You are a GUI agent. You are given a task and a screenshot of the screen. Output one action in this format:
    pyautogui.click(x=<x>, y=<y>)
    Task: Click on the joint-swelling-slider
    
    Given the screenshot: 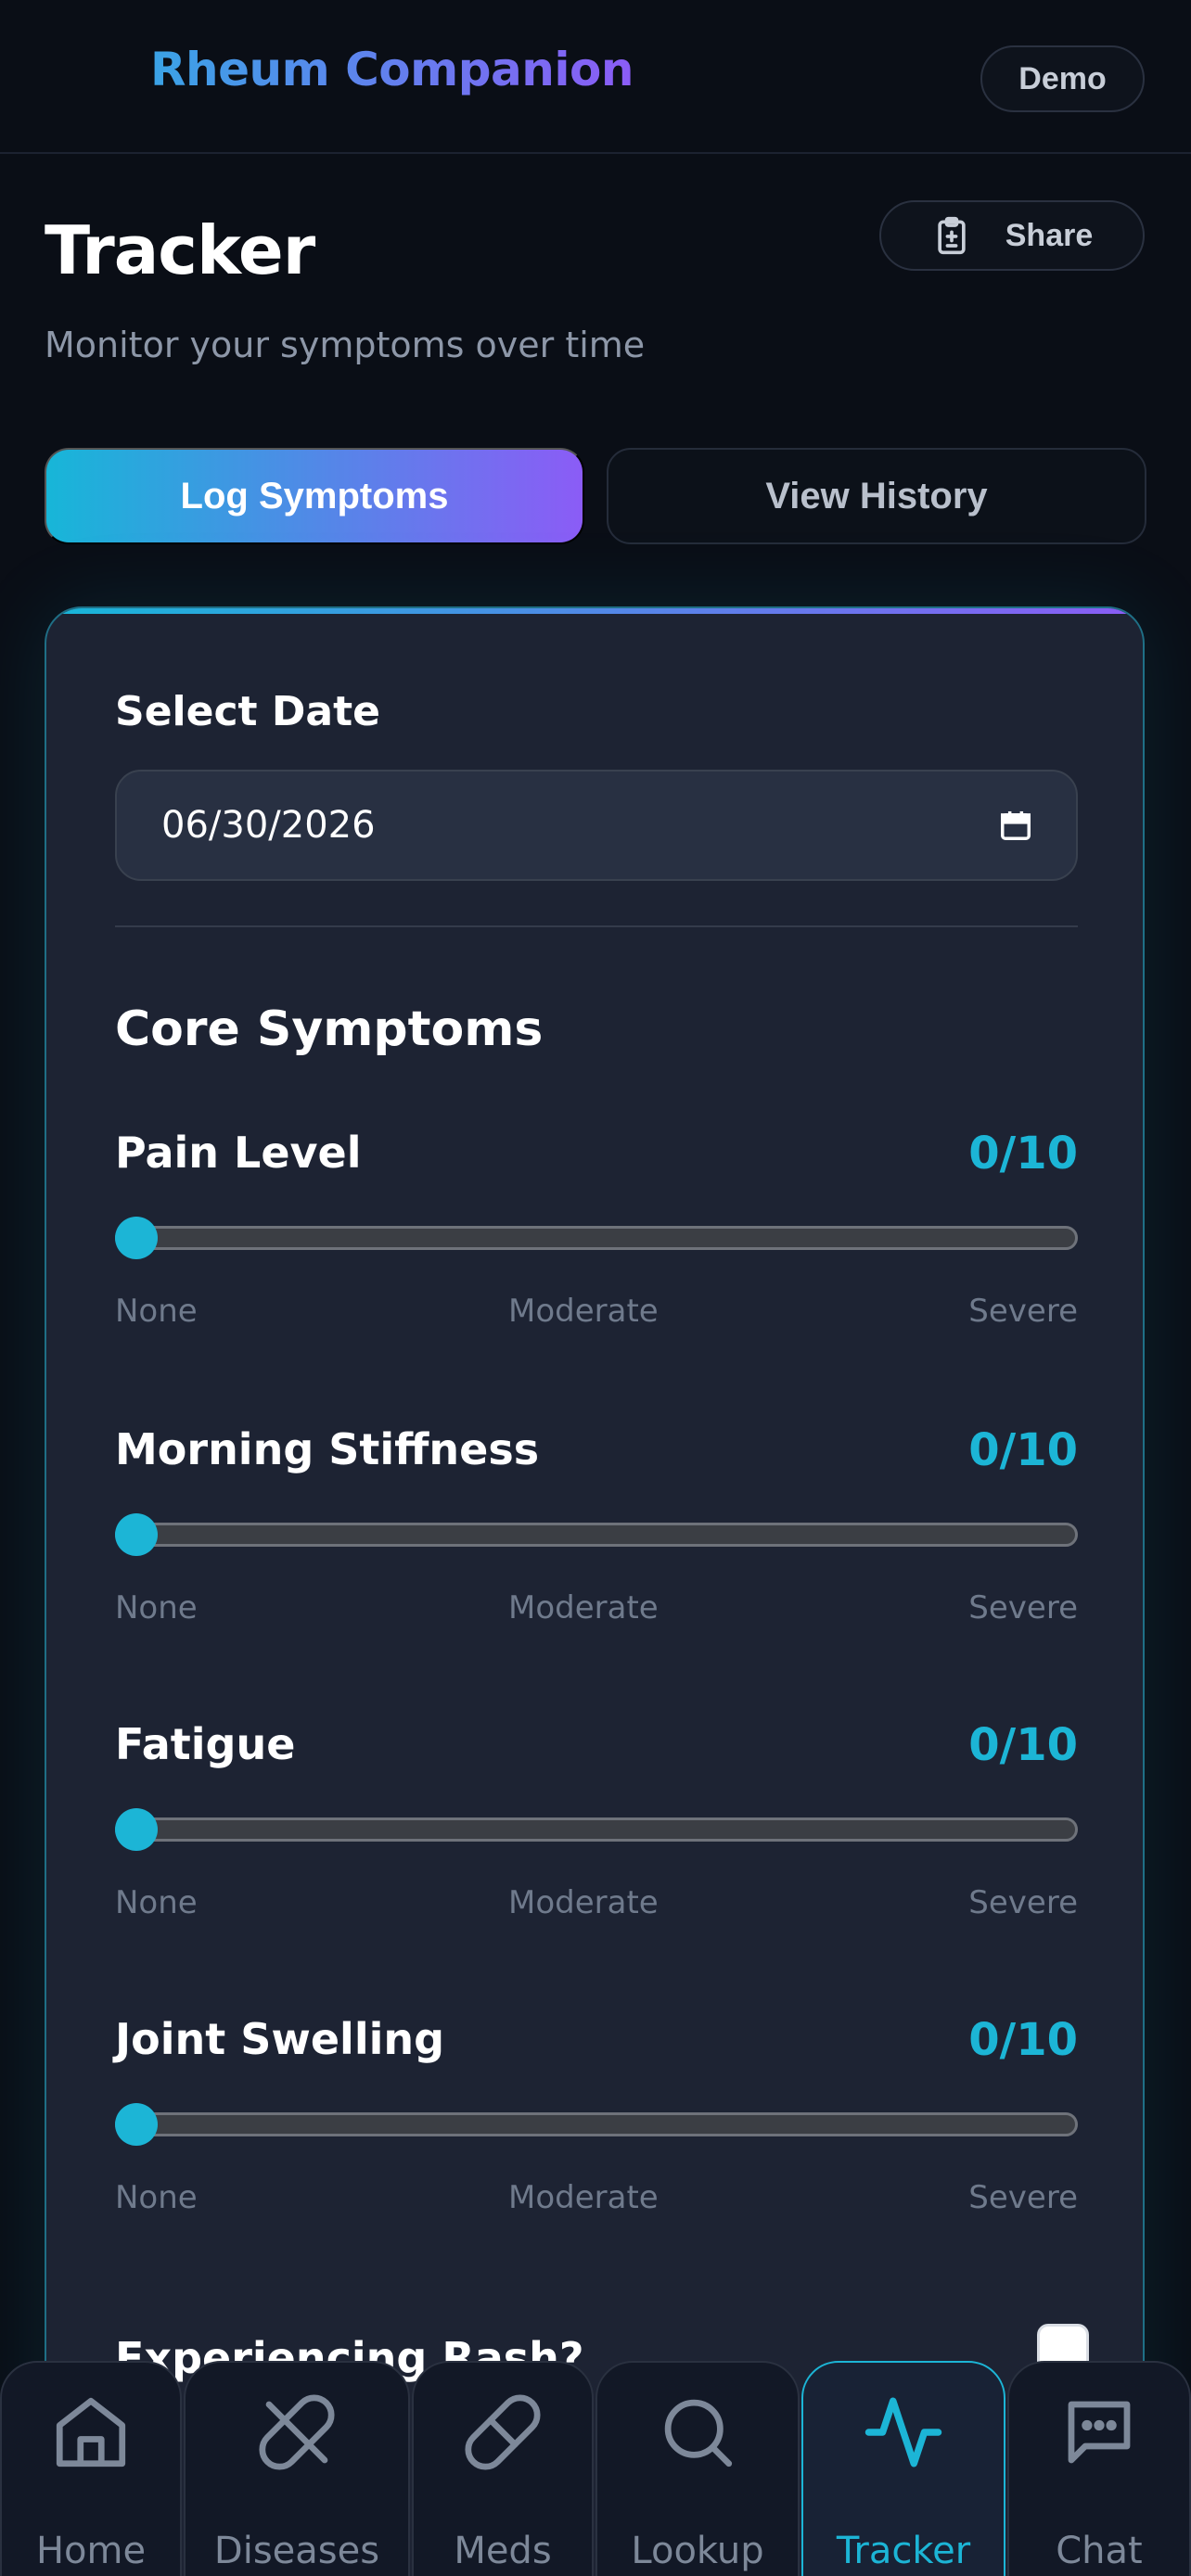 What is the action you would take?
    pyautogui.click(x=597, y=2124)
    